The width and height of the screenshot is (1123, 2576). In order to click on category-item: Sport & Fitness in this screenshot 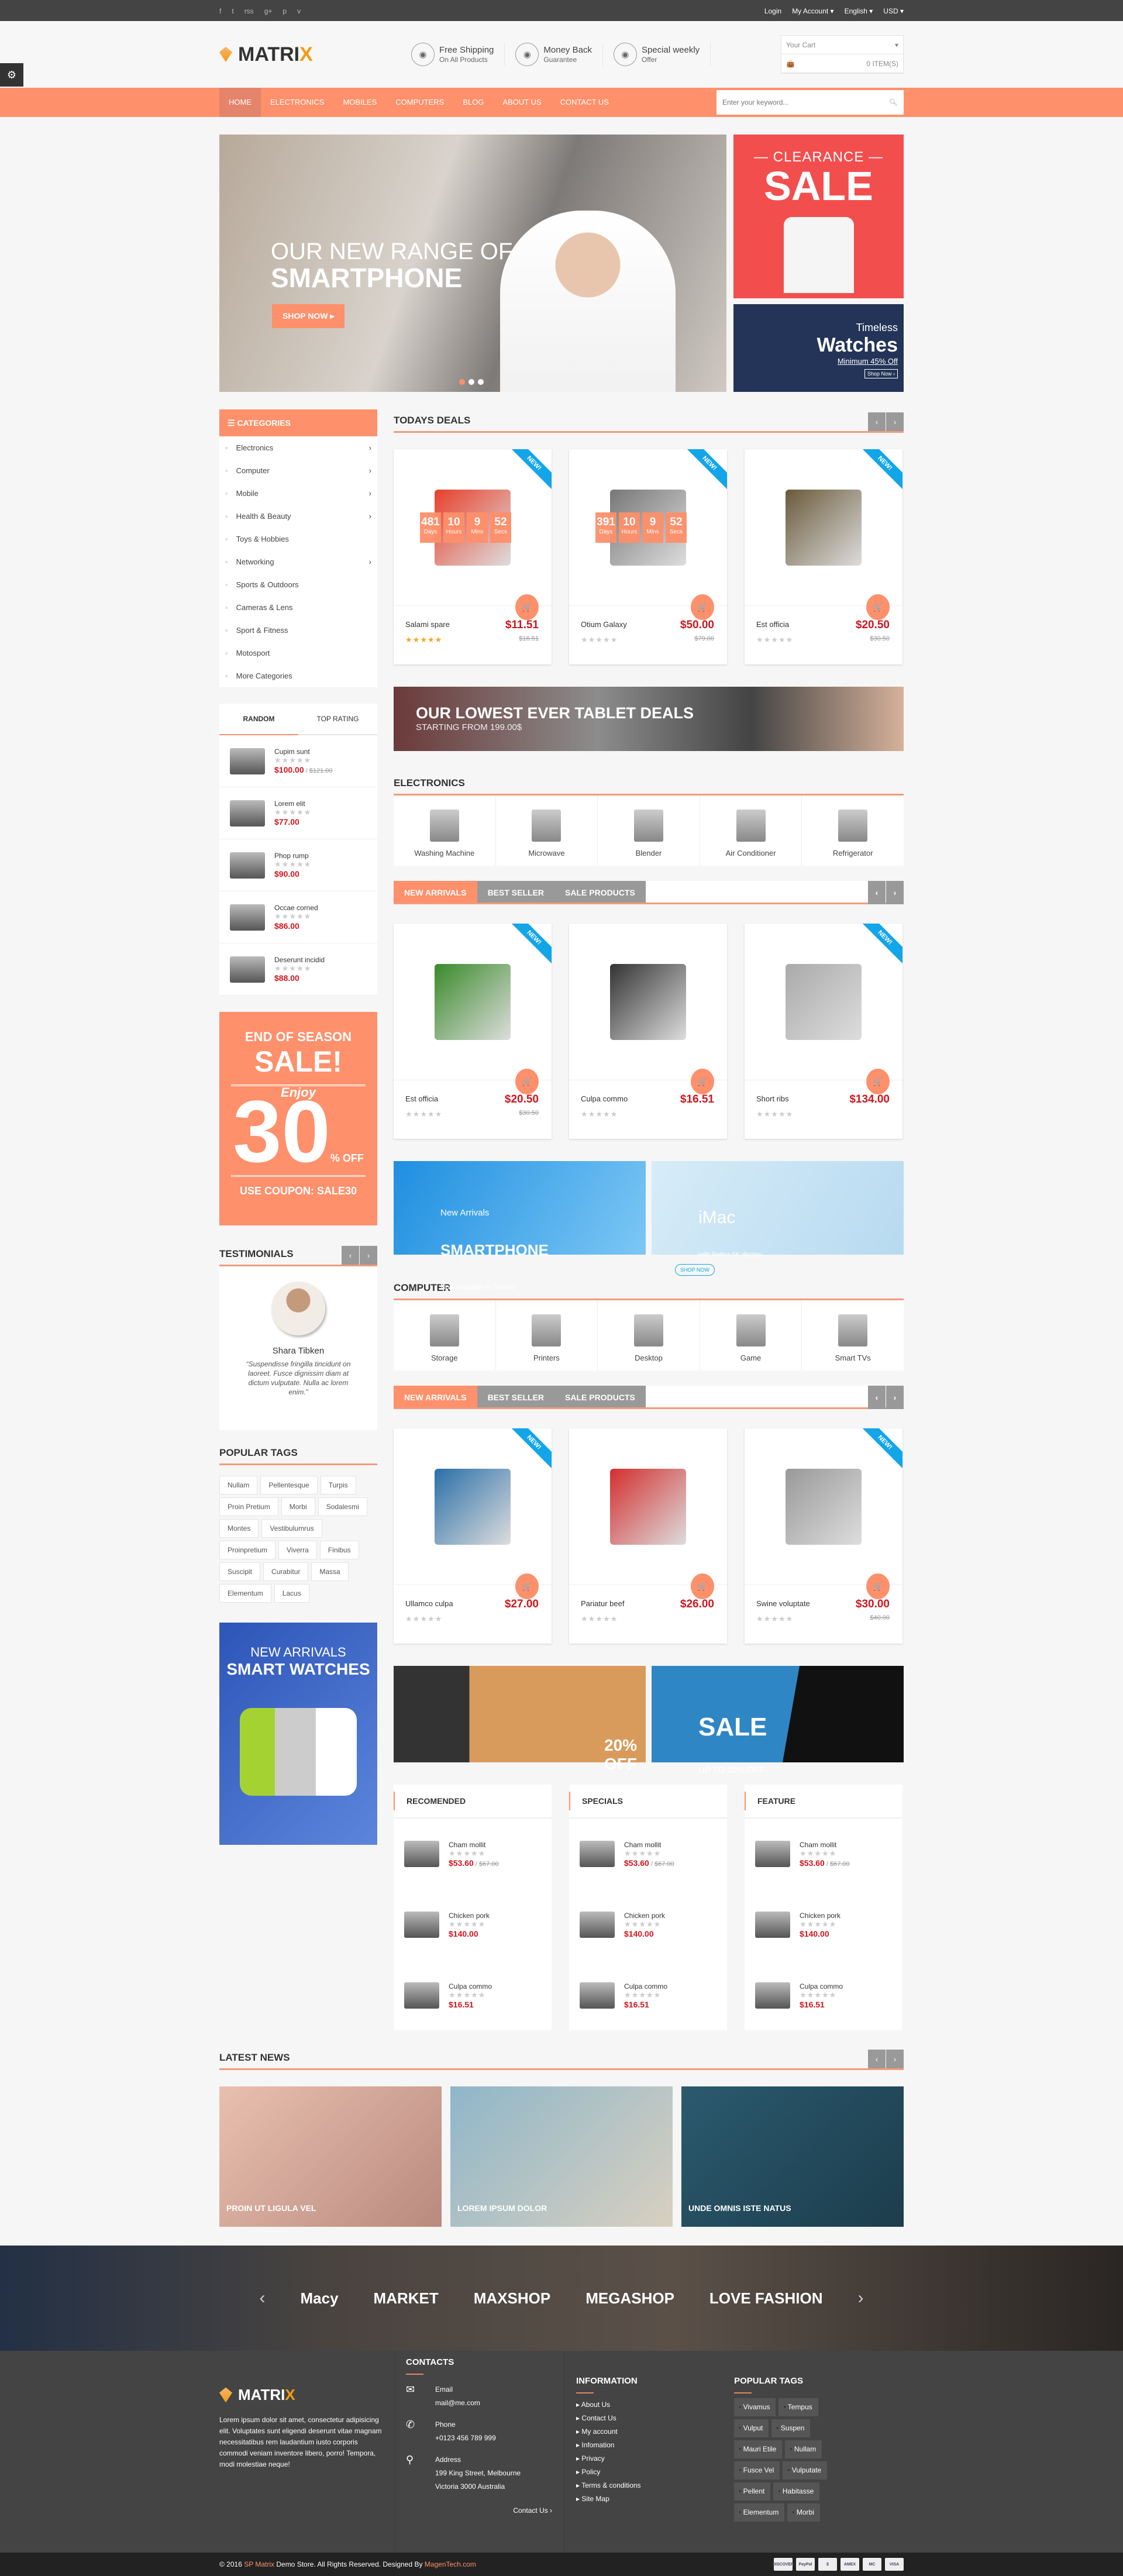, I will do `click(298, 630)`.